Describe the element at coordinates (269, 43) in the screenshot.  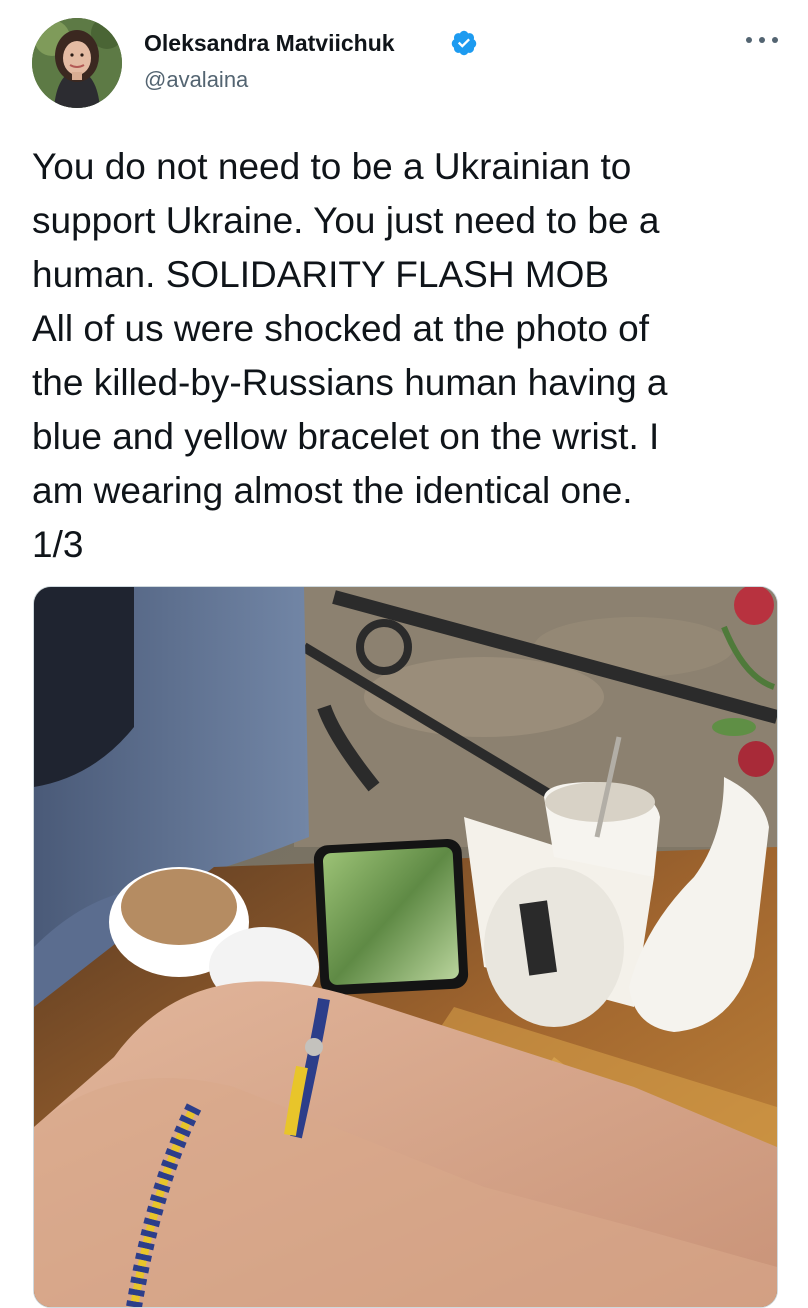
I see `author-name: Oleksandra Matviichuk` at that location.